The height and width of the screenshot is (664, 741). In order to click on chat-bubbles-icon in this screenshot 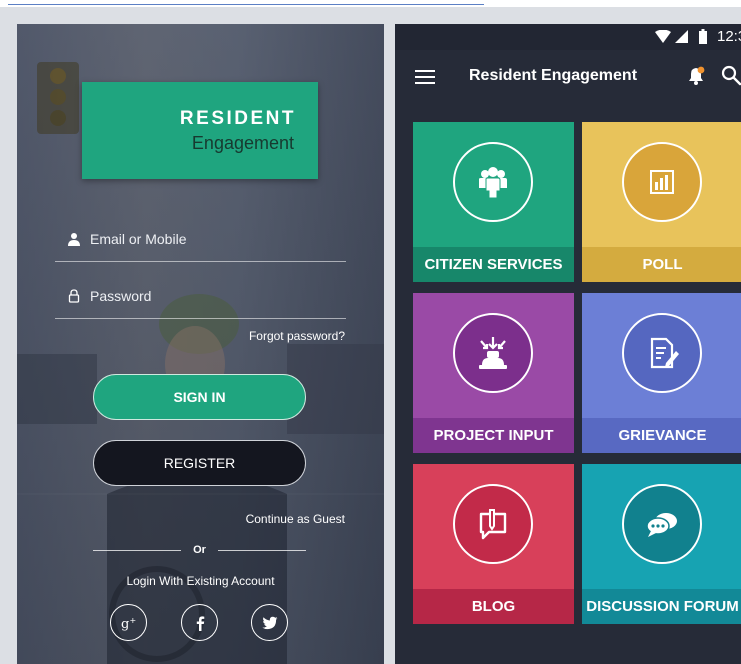, I will do `click(661, 525)`.